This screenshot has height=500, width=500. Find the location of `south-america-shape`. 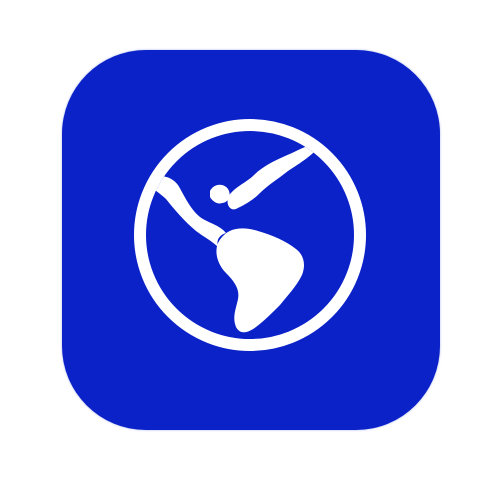

south-america-shape is located at coordinates (260, 280).